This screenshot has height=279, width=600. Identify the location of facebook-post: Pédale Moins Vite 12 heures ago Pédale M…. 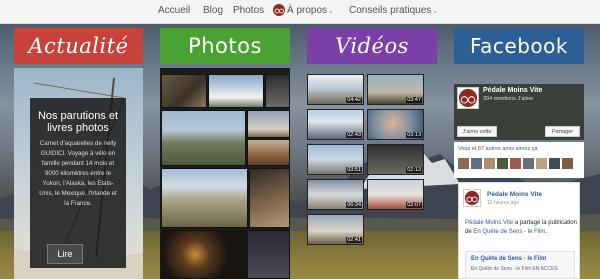
(519, 230).